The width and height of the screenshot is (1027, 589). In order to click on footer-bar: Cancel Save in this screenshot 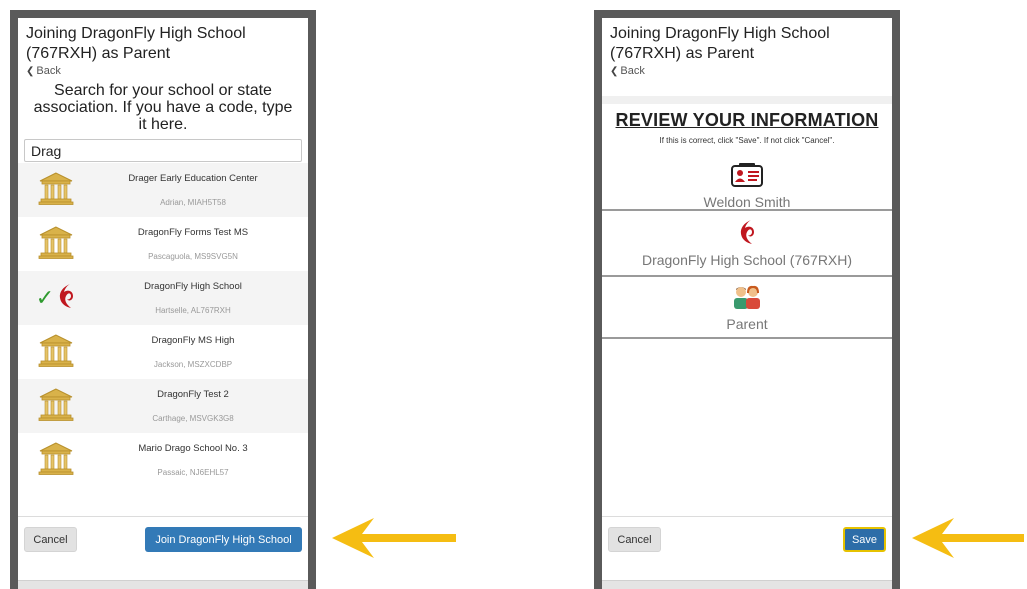, I will do `click(747, 545)`.